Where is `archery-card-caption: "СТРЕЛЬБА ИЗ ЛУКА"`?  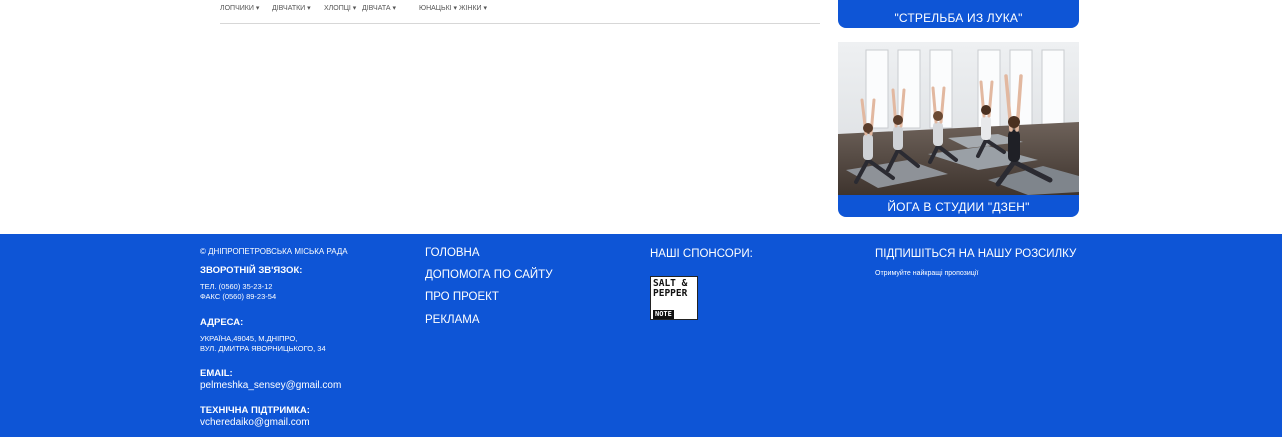
archery-card-caption: "СТРЕЛЬБА ИЗ ЛУКА" is located at coordinates (958, 18).